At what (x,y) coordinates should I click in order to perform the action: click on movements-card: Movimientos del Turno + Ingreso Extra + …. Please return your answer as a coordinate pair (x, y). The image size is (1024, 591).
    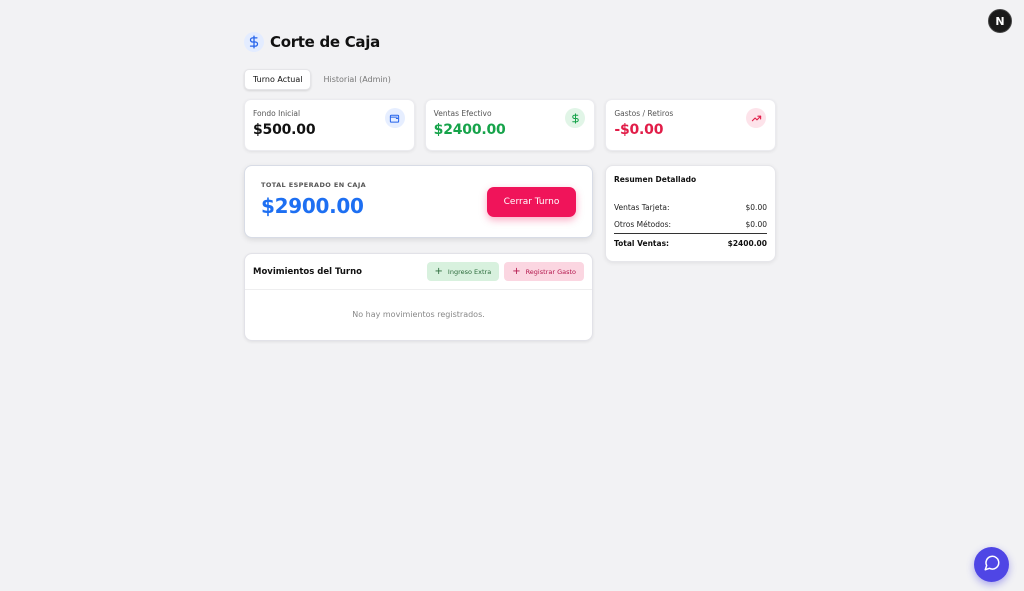
    Looking at the image, I should click on (418, 297).